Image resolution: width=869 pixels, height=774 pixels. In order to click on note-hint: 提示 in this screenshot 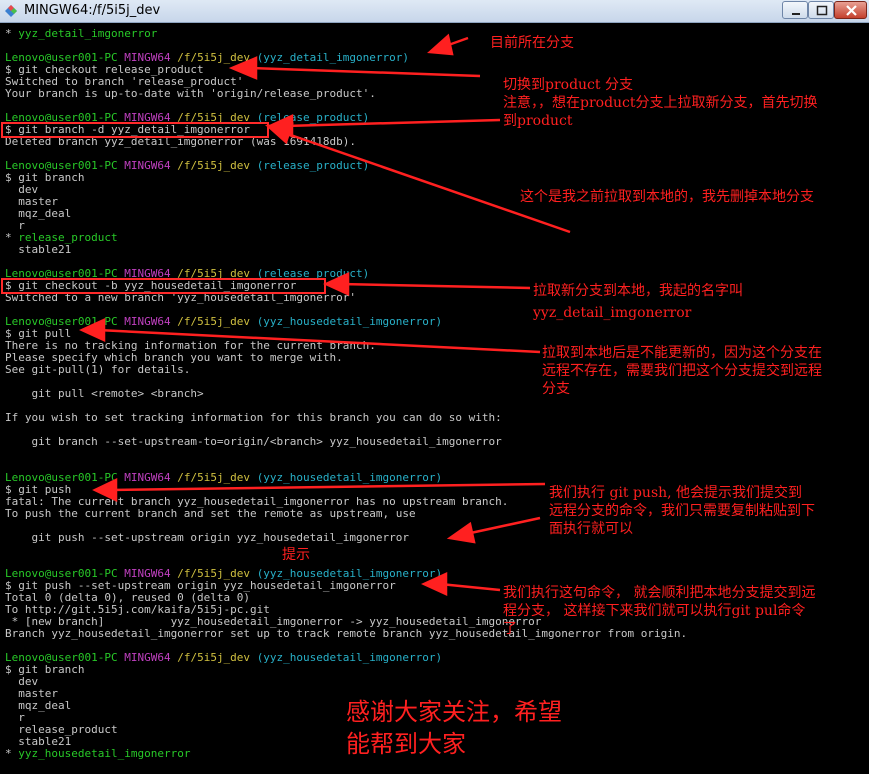, I will do `click(296, 555)`.